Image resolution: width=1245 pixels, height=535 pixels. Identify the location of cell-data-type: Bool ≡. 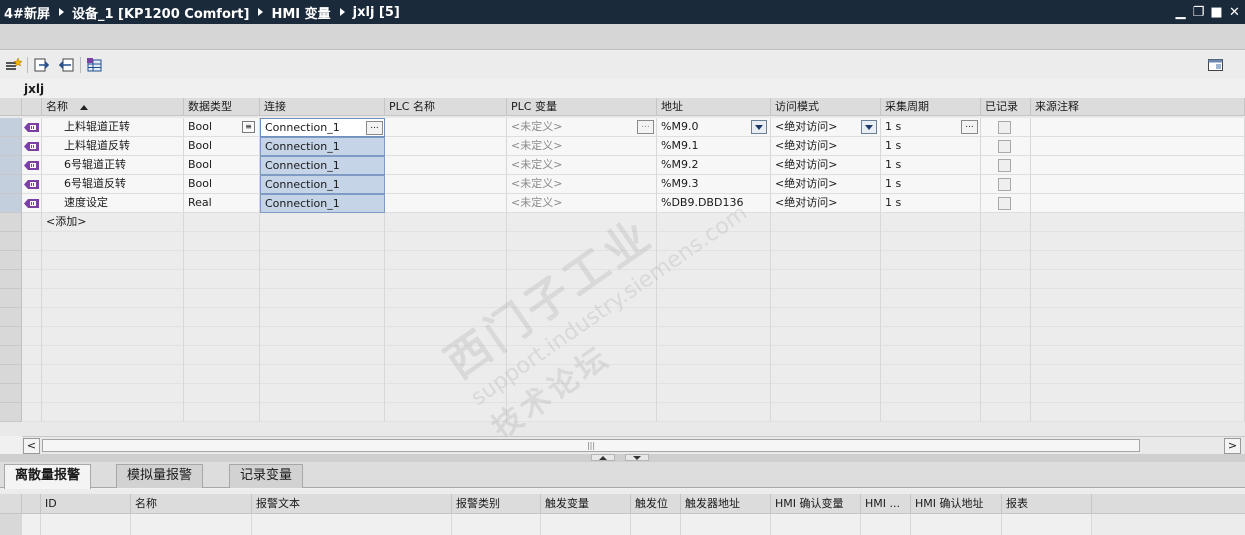
(222, 127).